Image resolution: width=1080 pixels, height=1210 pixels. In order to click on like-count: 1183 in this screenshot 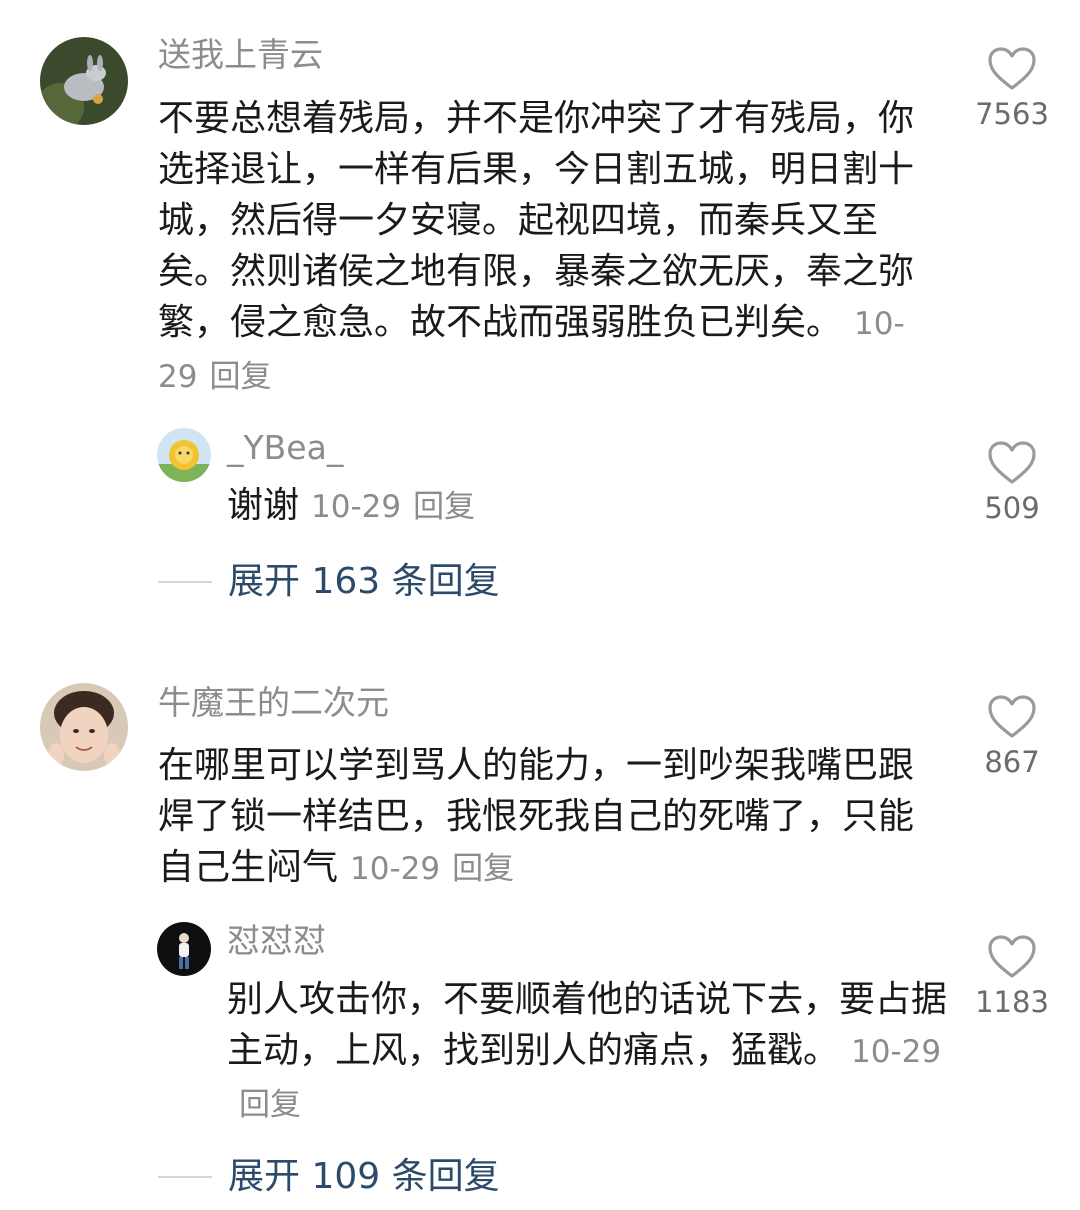, I will do `click(1012, 1002)`.